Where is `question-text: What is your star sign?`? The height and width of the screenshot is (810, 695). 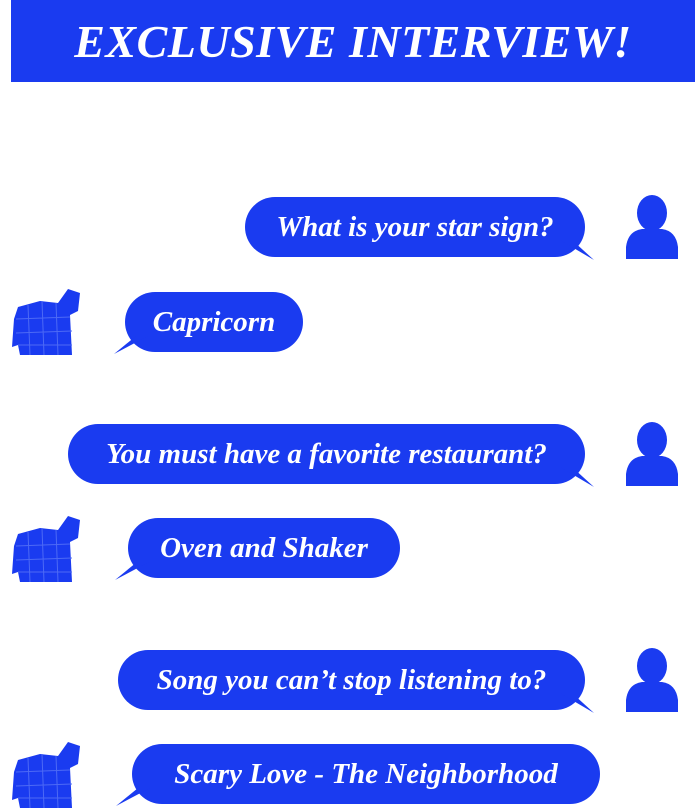
question-text: What is your star sign? is located at coordinates (415, 226).